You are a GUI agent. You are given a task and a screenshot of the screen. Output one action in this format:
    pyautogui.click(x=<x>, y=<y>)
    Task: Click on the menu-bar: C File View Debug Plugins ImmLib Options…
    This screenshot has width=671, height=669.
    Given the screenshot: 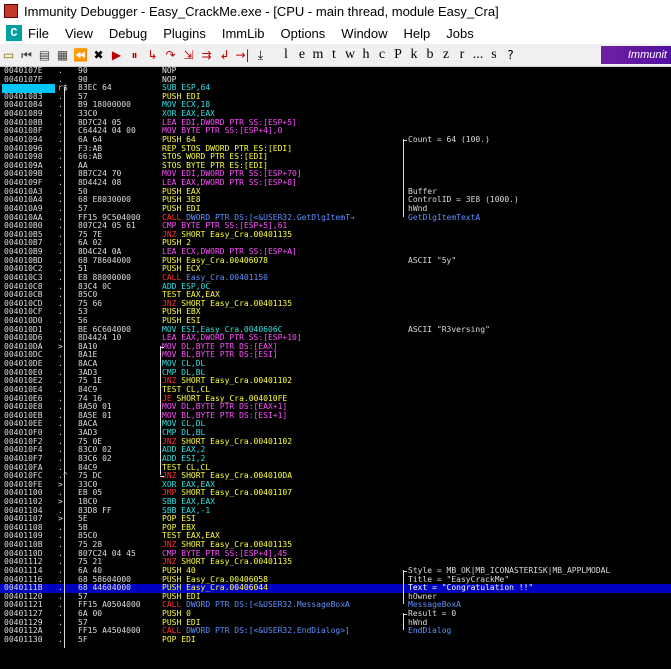 What is the action you would take?
    pyautogui.click(x=335, y=33)
    